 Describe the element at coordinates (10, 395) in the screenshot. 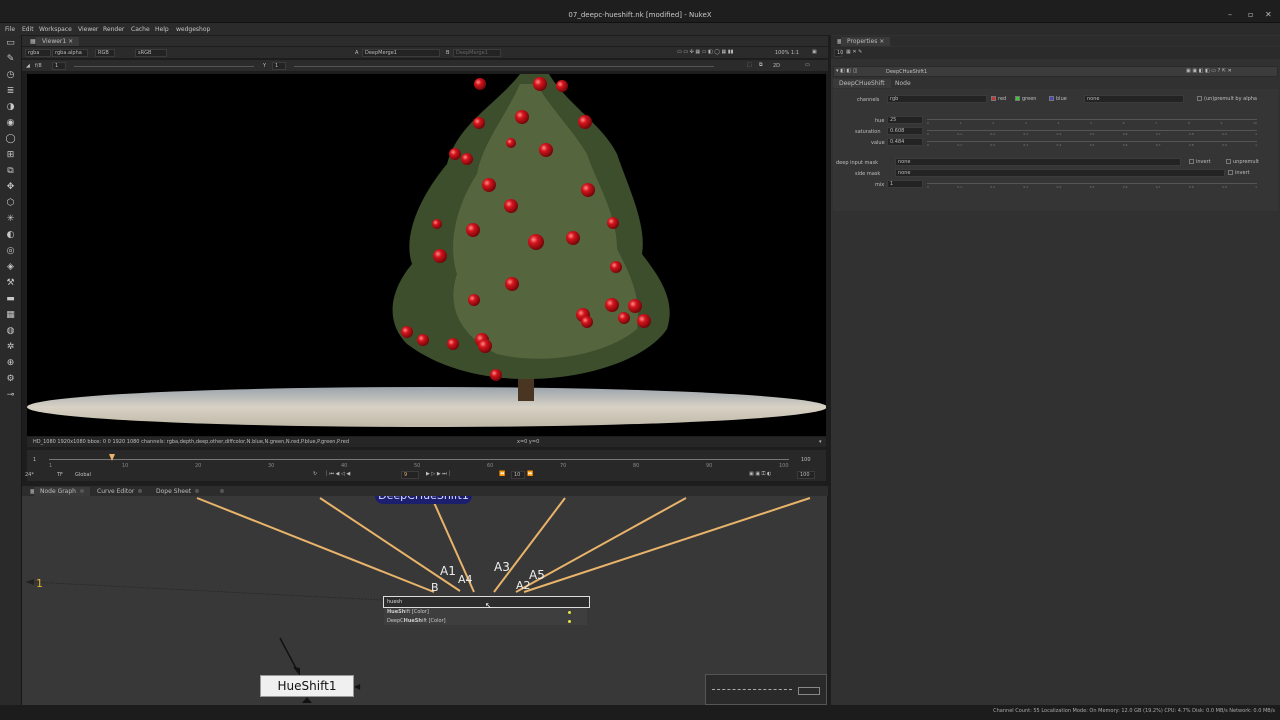

I see `scripts-tool-icon: ⊸` at that location.